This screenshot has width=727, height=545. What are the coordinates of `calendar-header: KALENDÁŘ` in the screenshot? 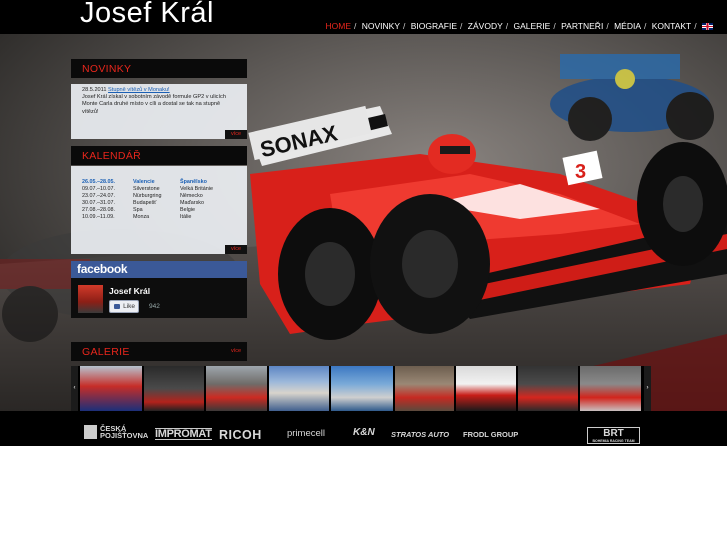 It's located at (159, 155).